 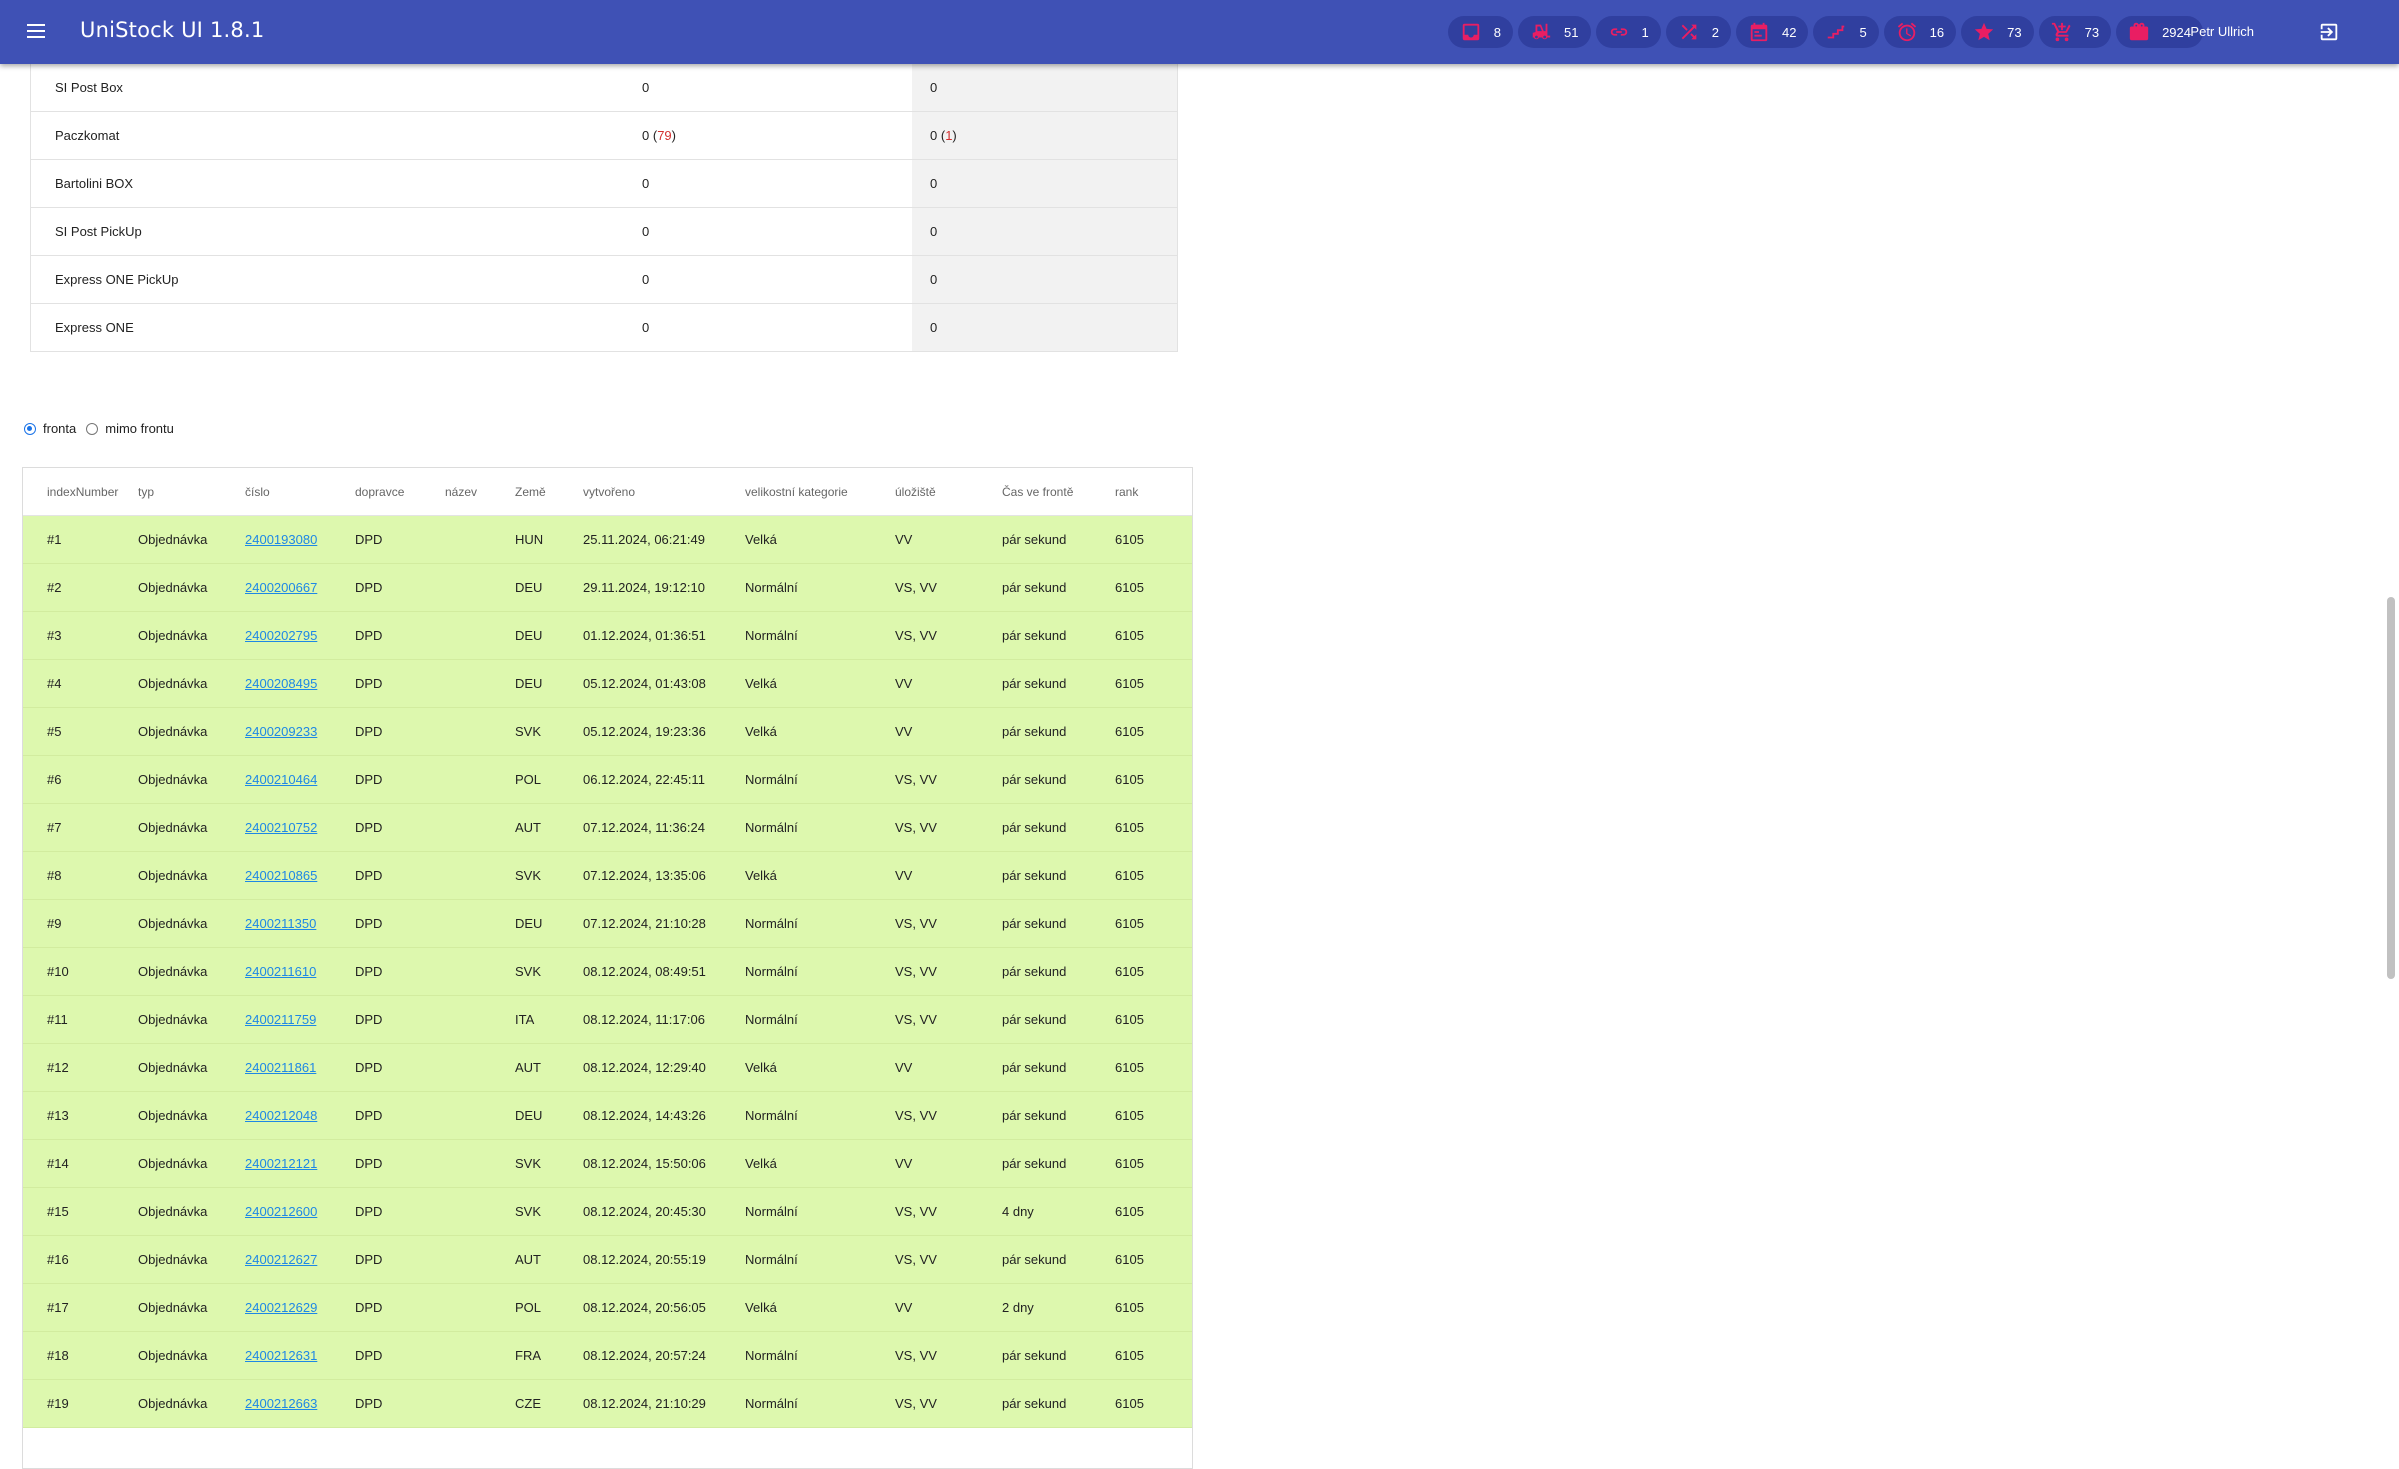 I want to click on row-carrier: DPD, so click(x=369, y=1067).